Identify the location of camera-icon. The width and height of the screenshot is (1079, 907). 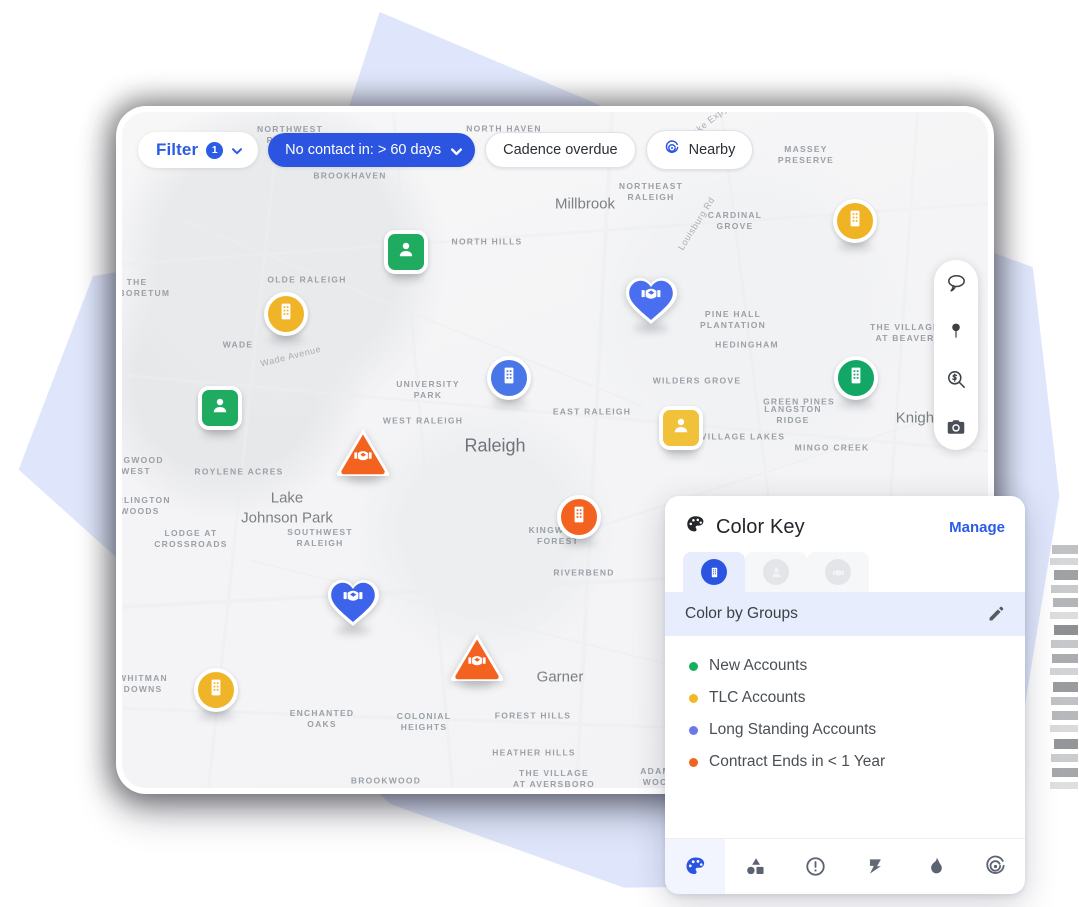
(956, 427).